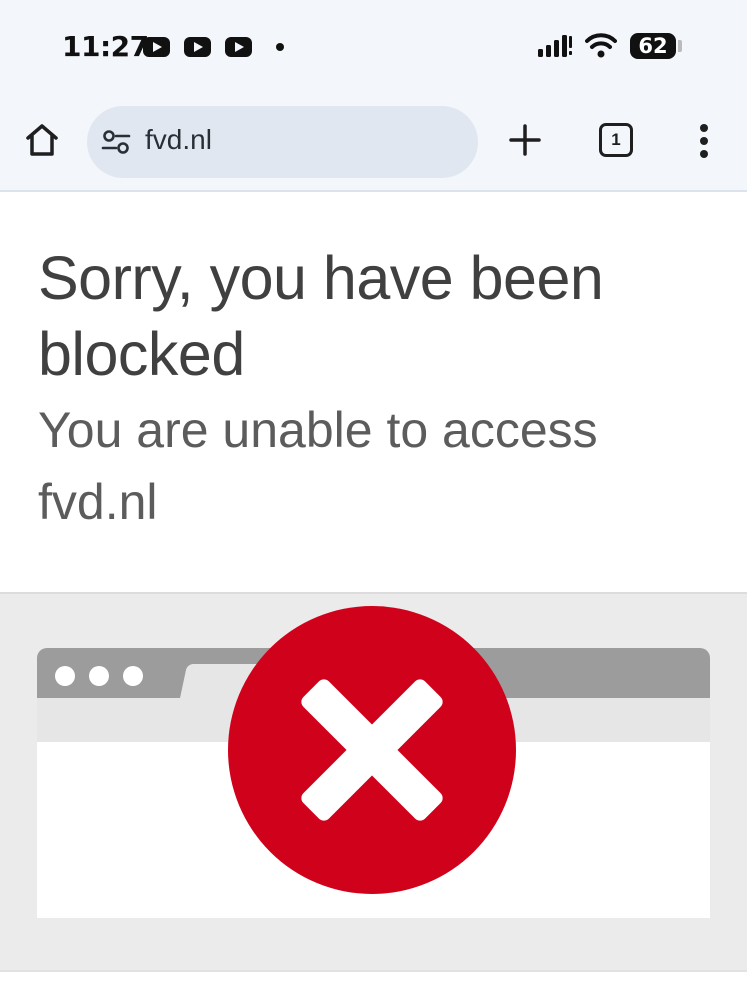 This screenshot has height=1000, width=747. I want to click on tab-count: 1, so click(616, 139).